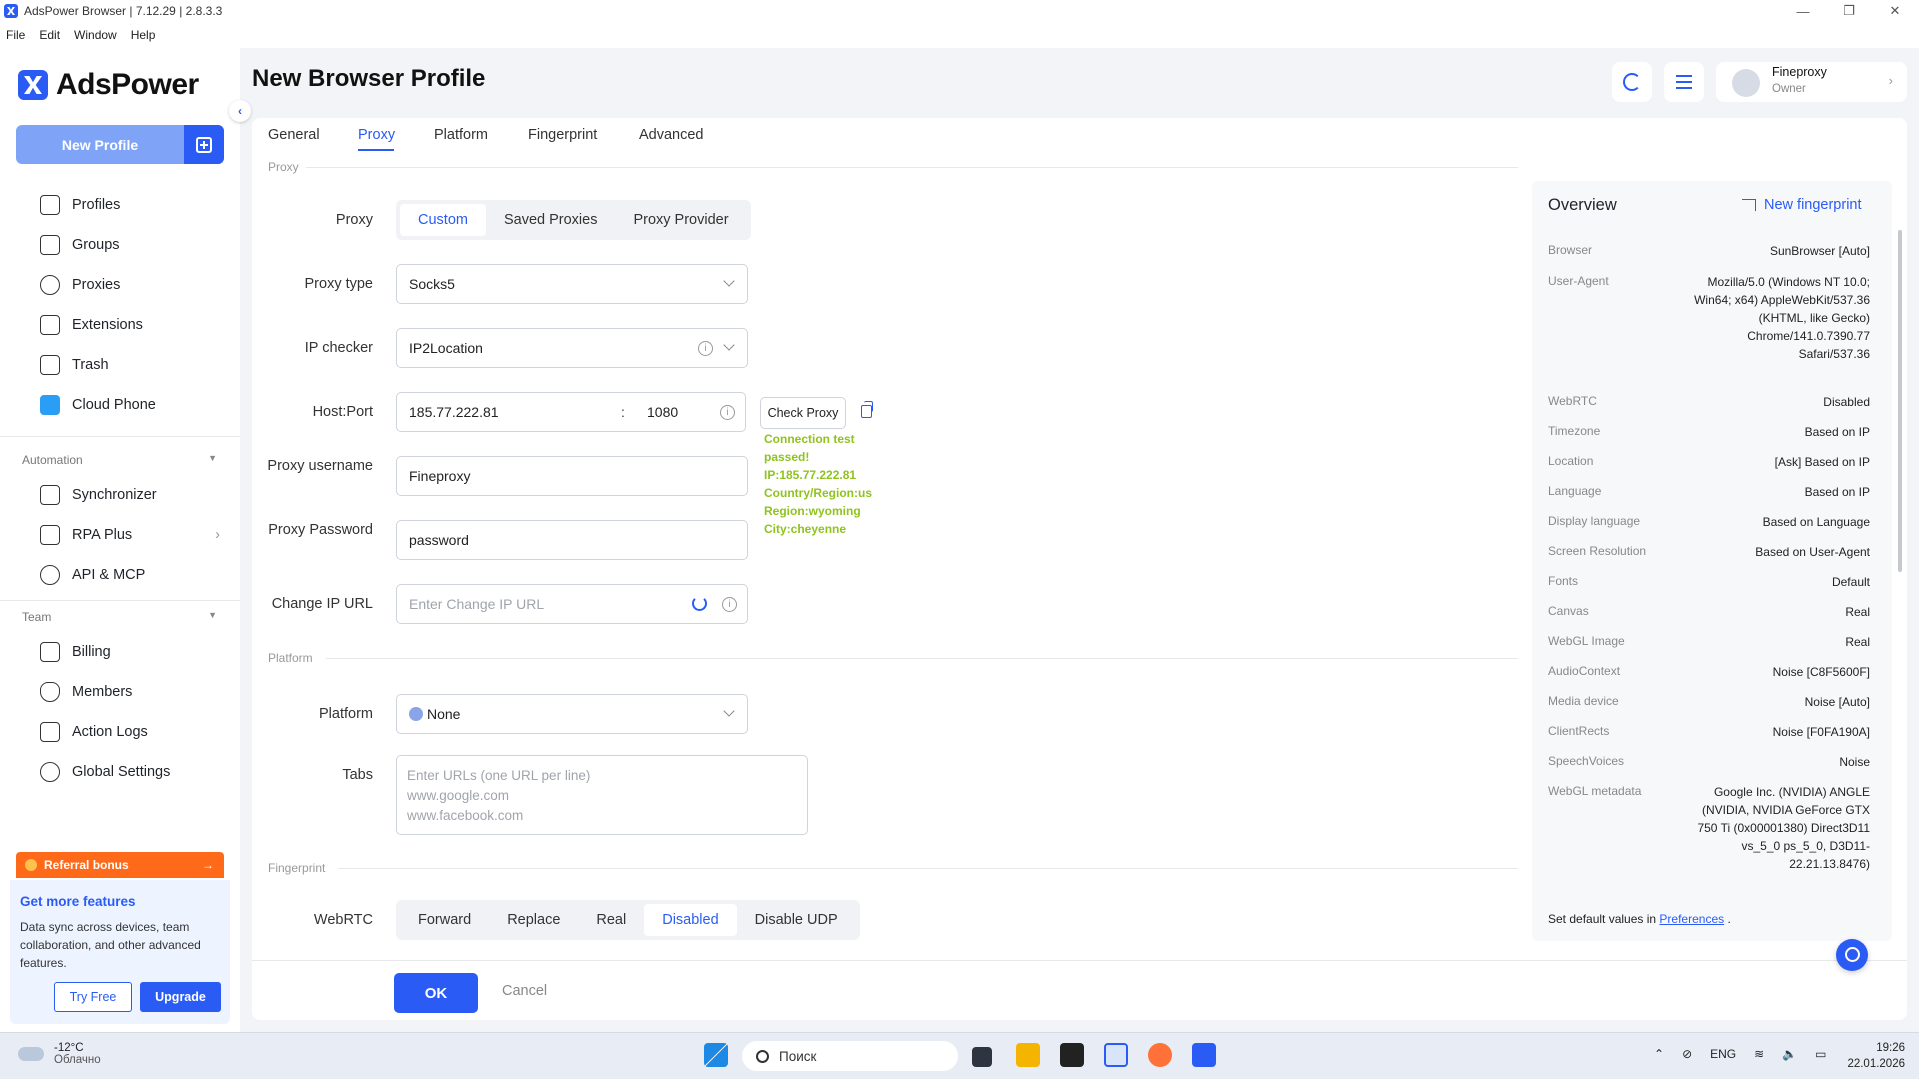 The height and width of the screenshot is (1079, 1919). What do you see at coordinates (94, 732) in the screenshot?
I see `sidebar-item-action-logs: Action Logs` at bounding box center [94, 732].